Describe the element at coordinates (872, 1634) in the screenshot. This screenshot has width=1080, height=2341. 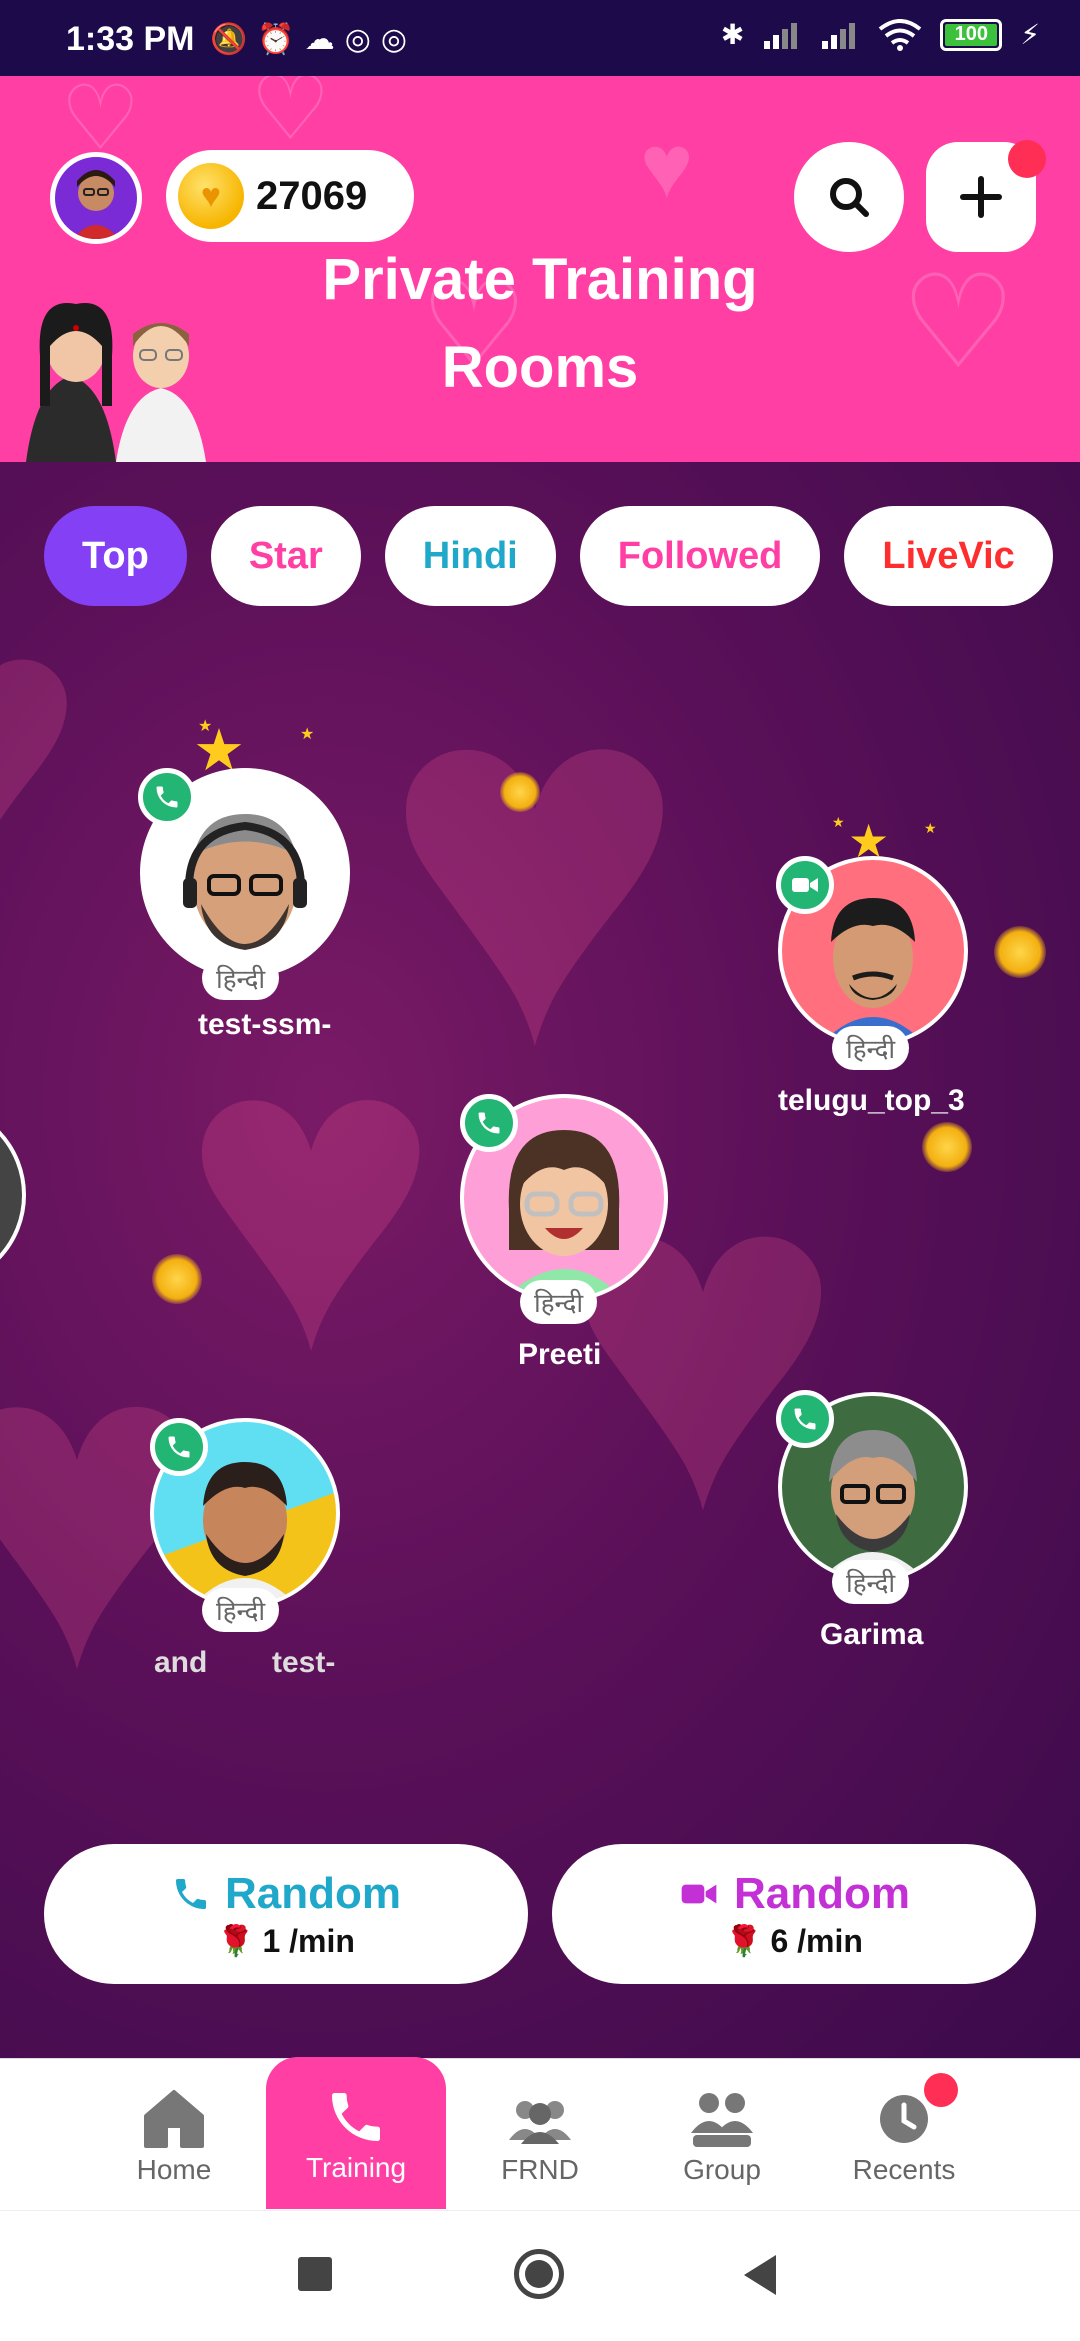
I see `user-name: Garima` at that location.